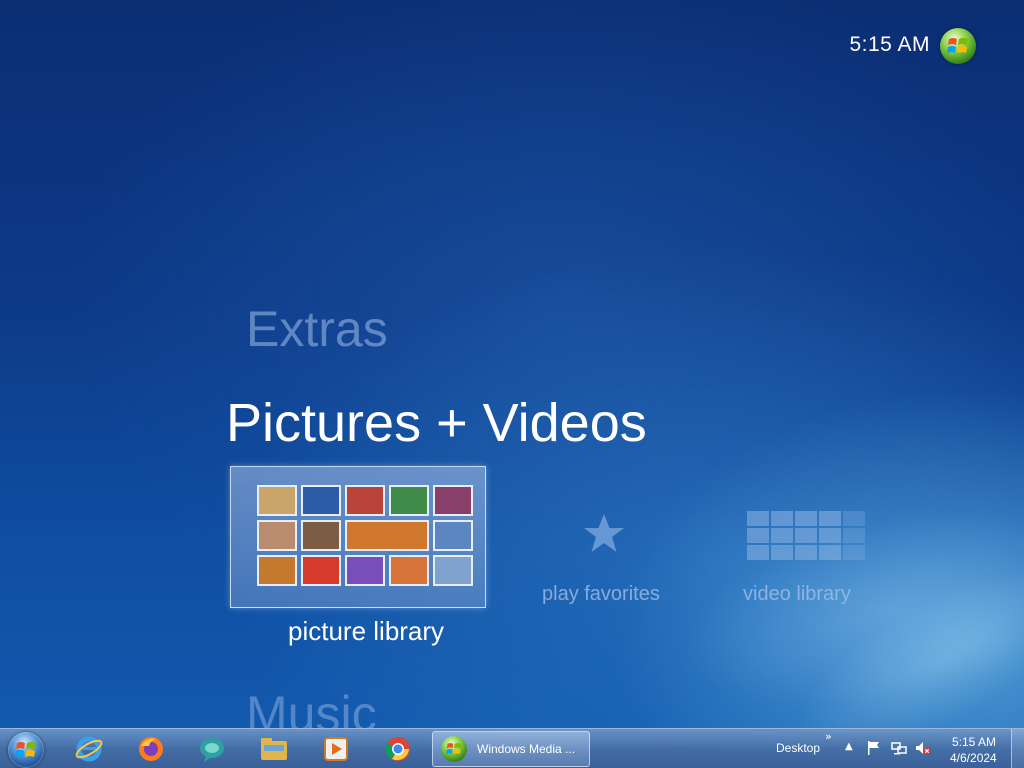 The image size is (1024, 768). Describe the element at coordinates (601, 594) in the screenshot. I see `play-favorites-label: play favorites` at that location.